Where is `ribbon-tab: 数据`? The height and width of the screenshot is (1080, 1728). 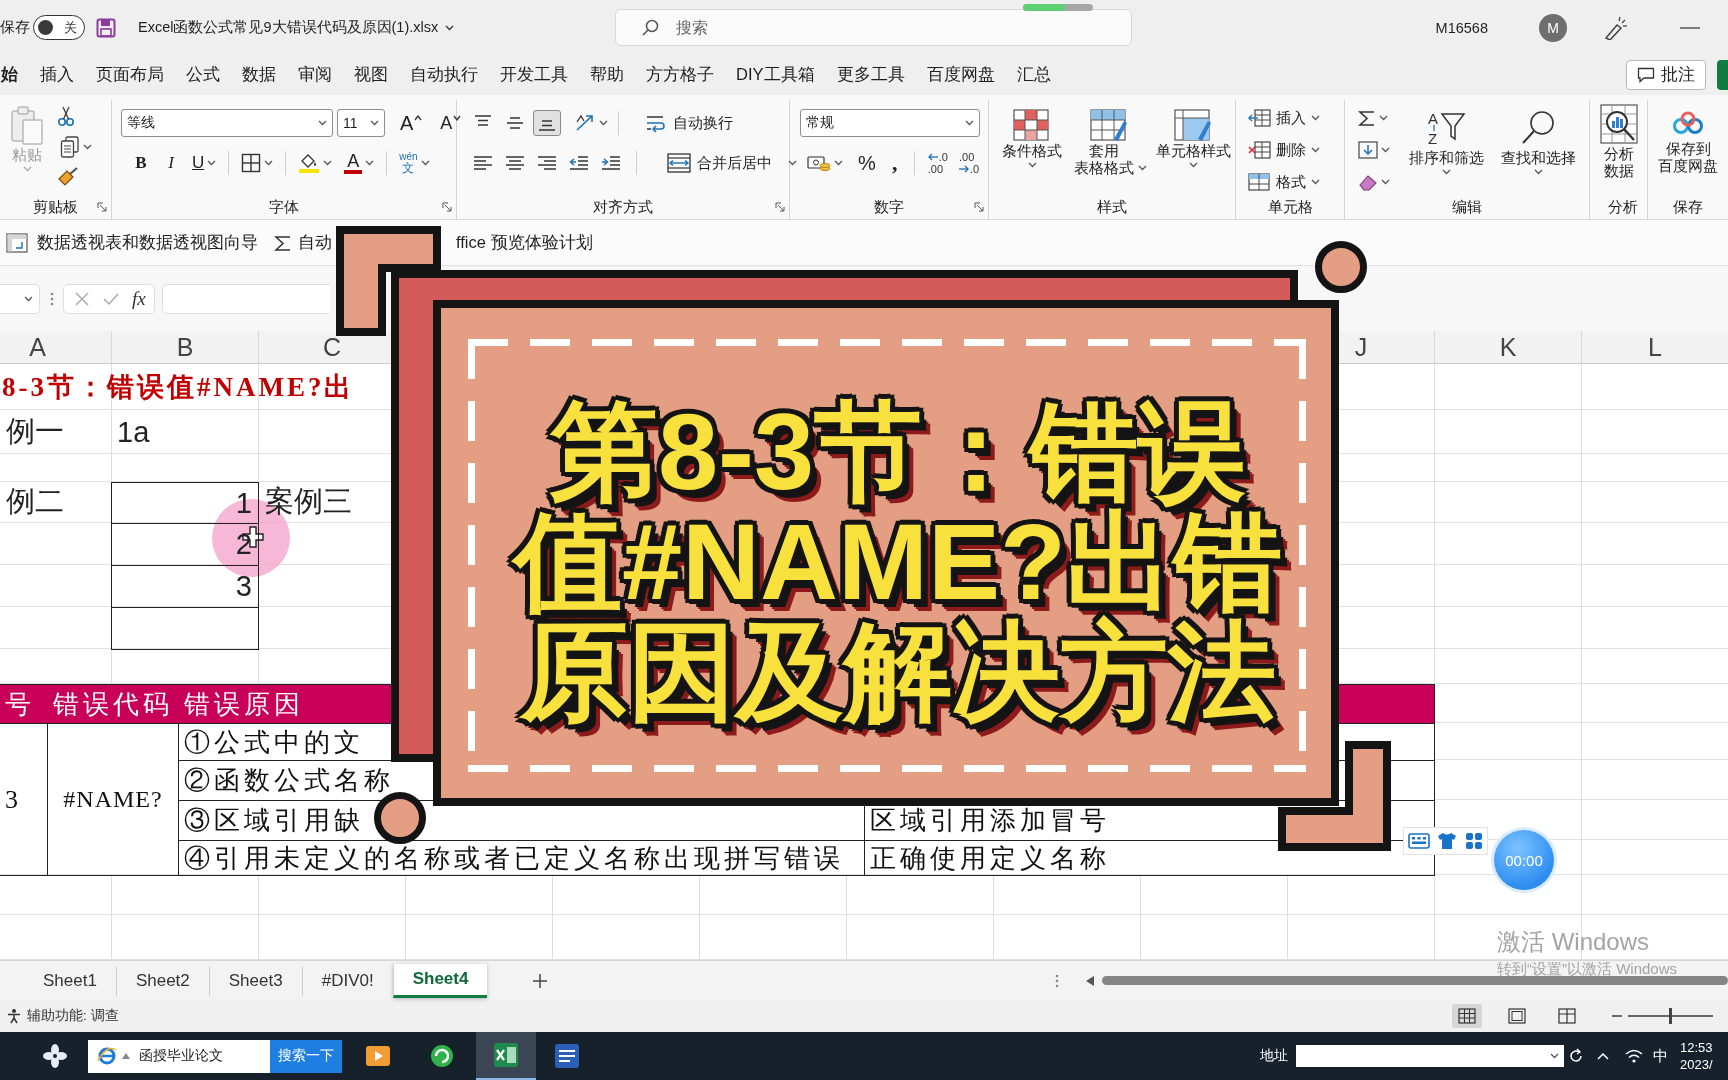
ribbon-tab: 数据 is located at coordinates (259, 75).